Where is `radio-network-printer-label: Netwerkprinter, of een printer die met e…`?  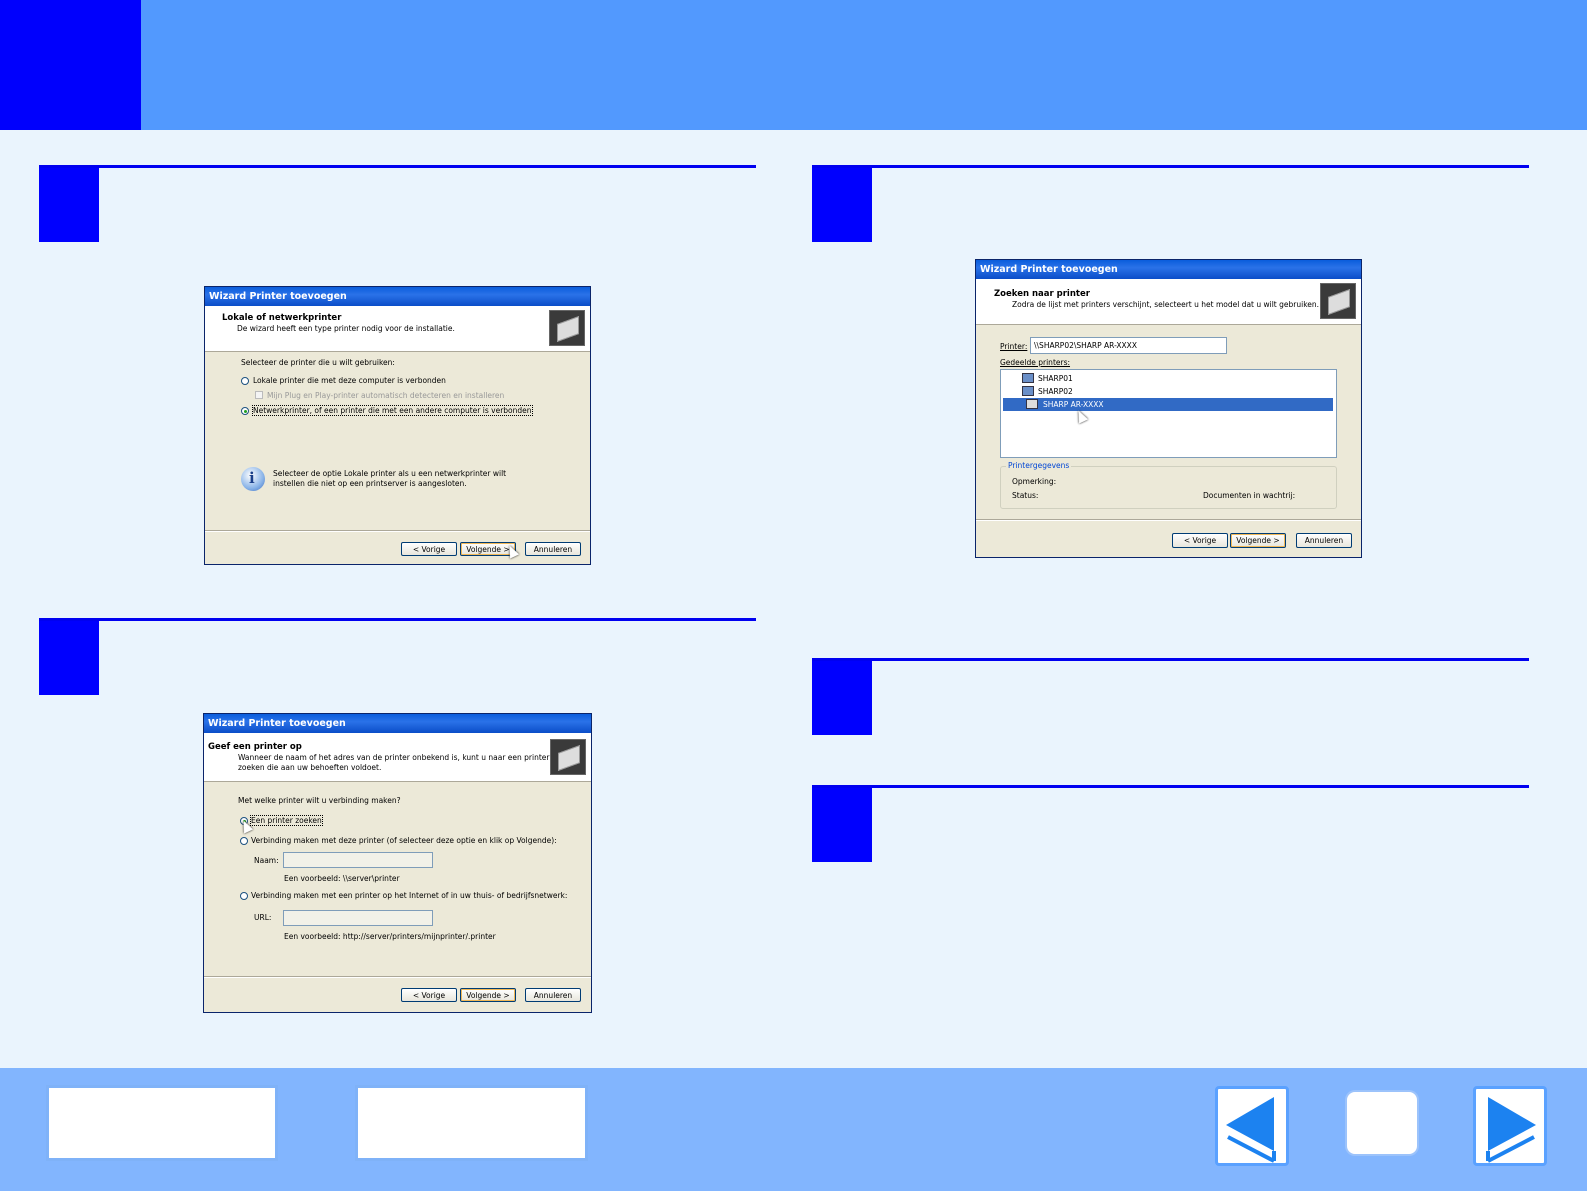
radio-network-printer-label: Netwerkprinter, of een printer die met e… is located at coordinates (392, 410).